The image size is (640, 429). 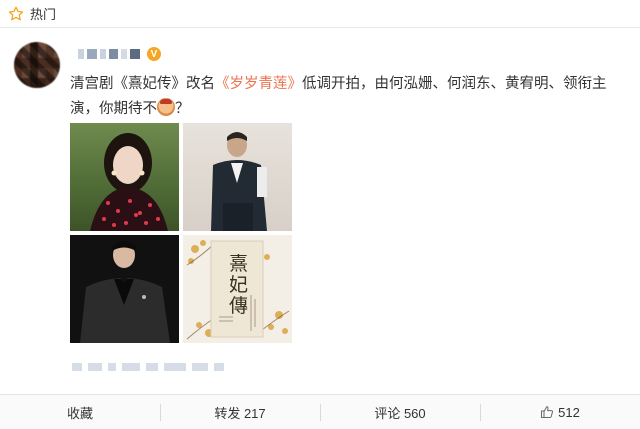 I want to click on hot-label: 热门, so click(x=43, y=14).